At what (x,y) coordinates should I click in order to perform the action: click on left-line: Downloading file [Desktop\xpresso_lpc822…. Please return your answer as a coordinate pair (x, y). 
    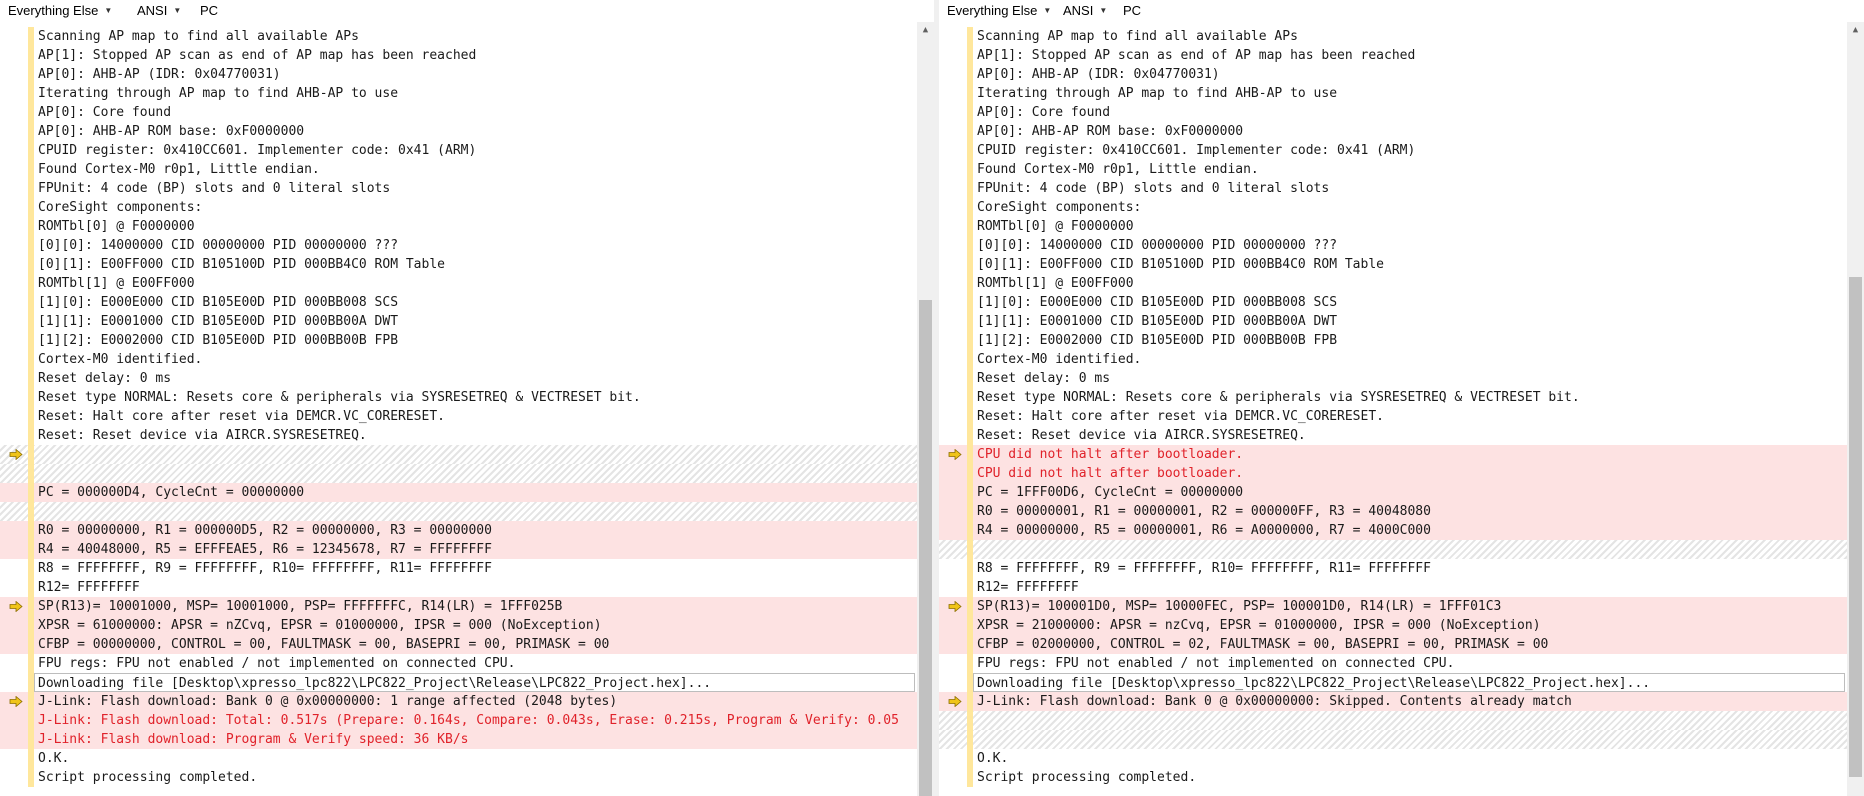
    Looking at the image, I should click on (458, 682).